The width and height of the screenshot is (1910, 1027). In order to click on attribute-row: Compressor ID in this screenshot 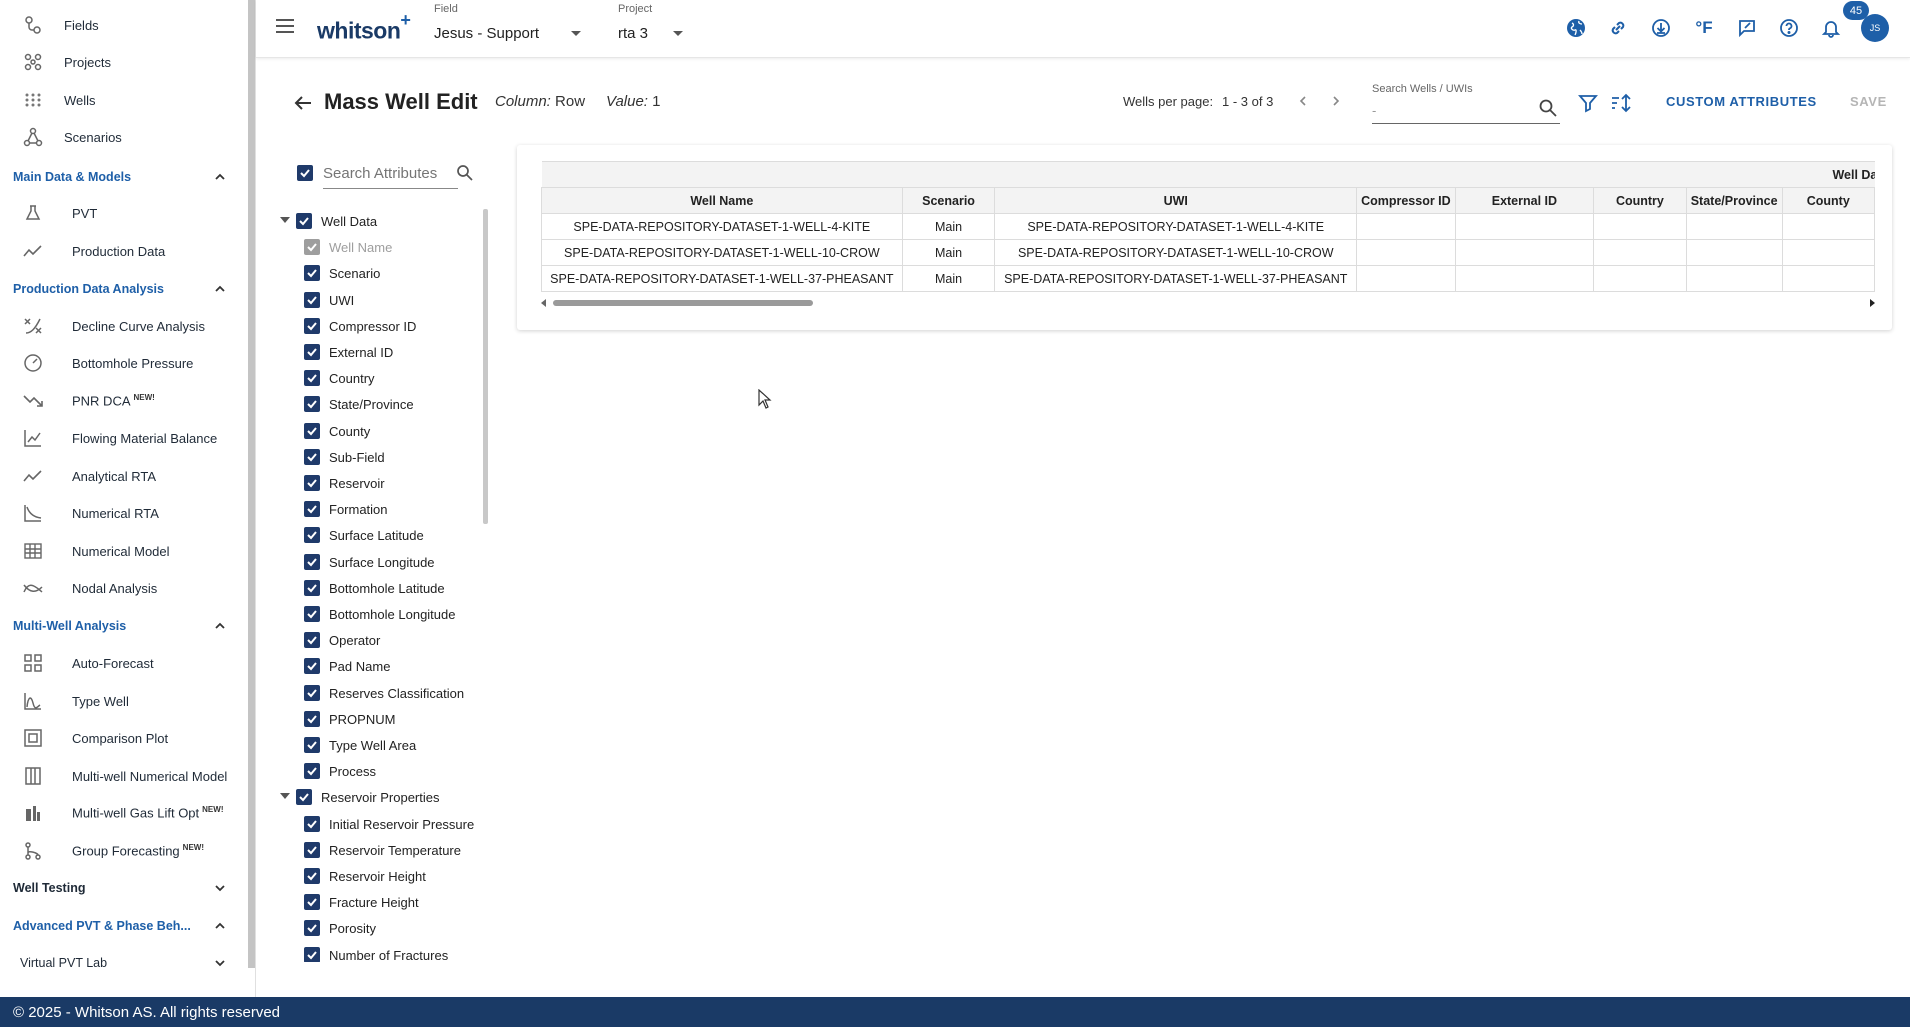, I will do `click(380, 326)`.